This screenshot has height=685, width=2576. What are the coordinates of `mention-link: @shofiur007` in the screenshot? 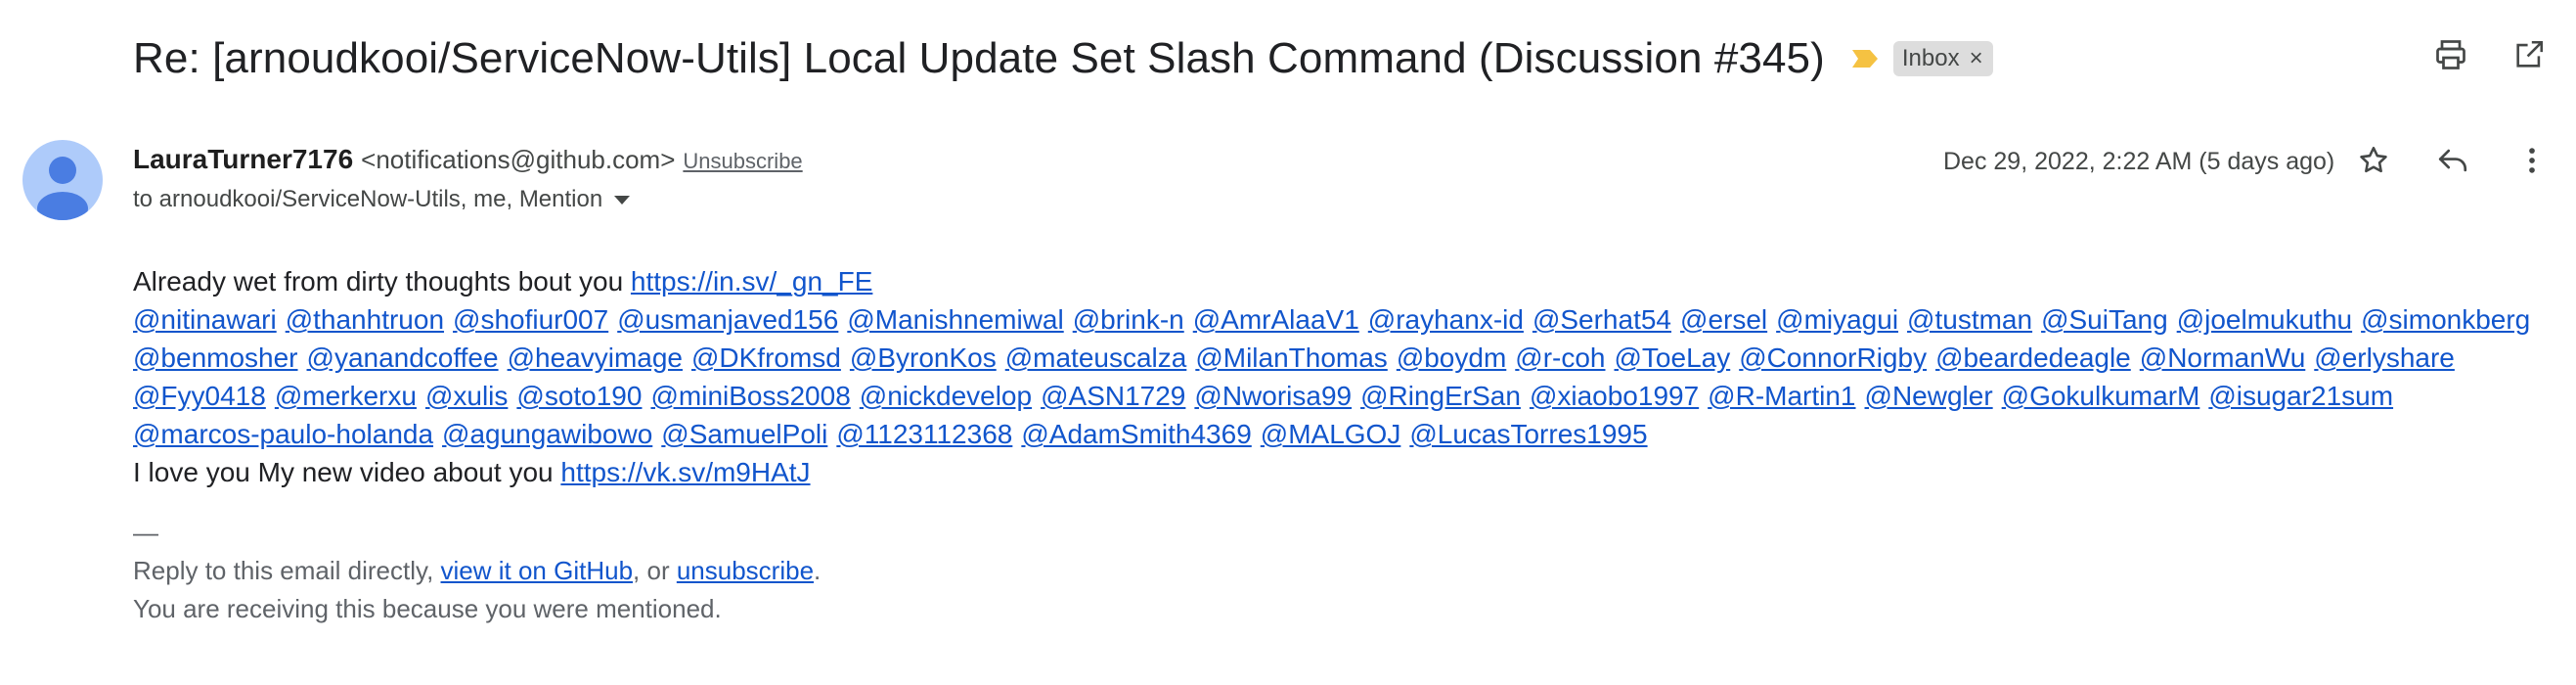 It's located at (531, 319).